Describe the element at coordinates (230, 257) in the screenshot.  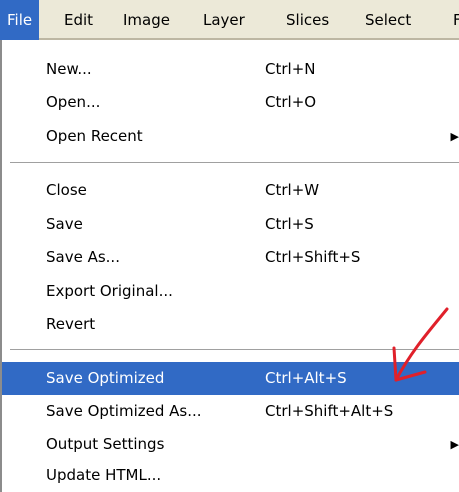
I see `menu-item-save-as: Save As... Ctrl+Shift+S` at that location.